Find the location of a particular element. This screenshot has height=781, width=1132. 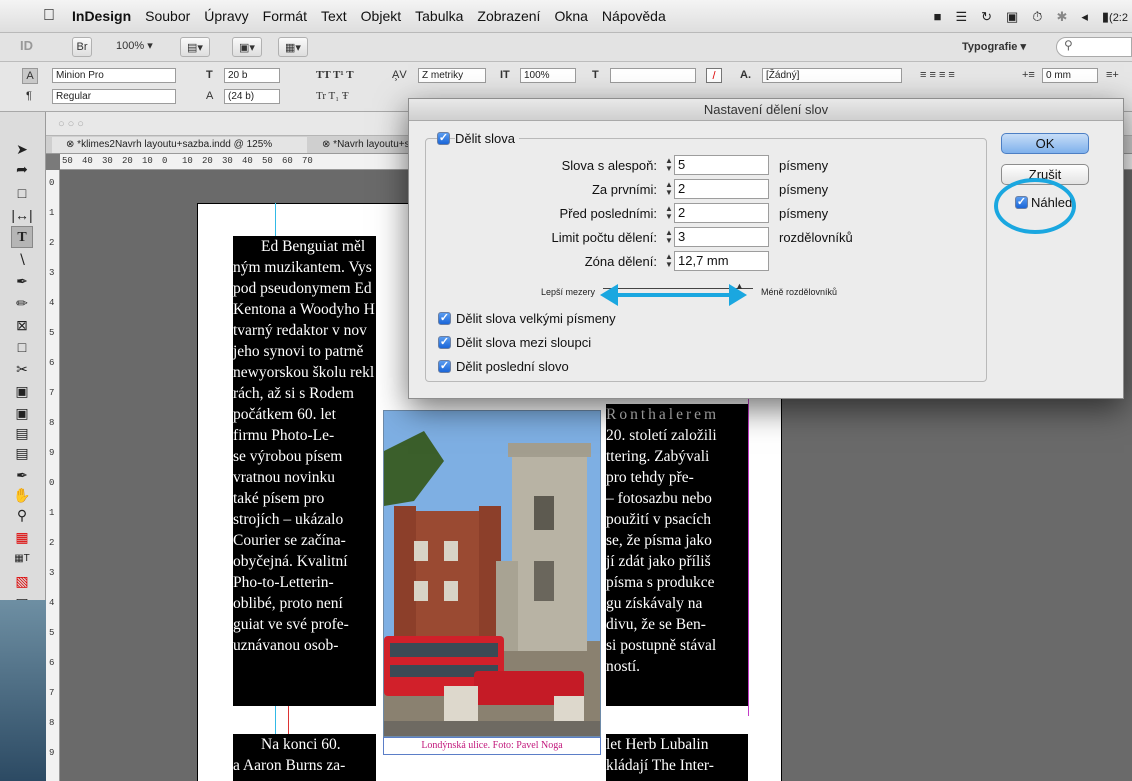

preview-highlight-circle is located at coordinates (1035, 206).